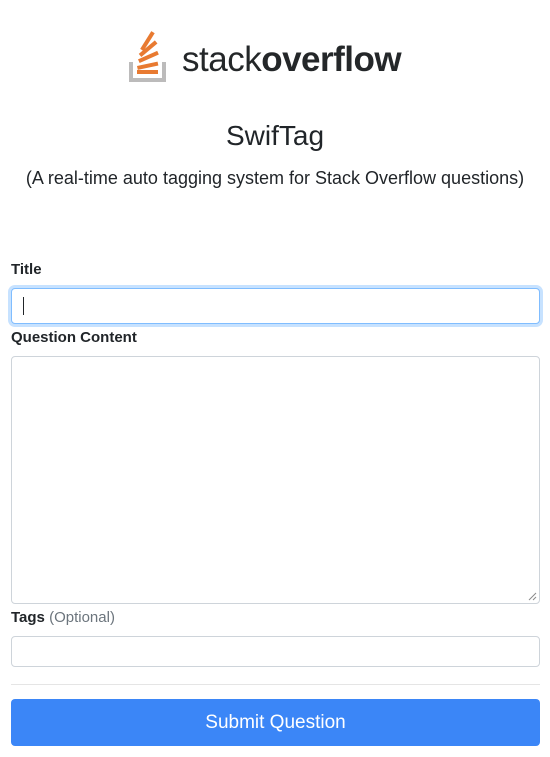 Image resolution: width=550 pixels, height=757 pixels. Describe the element at coordinates (275, 651) in the screenshot. I see `tags-input` at that location.